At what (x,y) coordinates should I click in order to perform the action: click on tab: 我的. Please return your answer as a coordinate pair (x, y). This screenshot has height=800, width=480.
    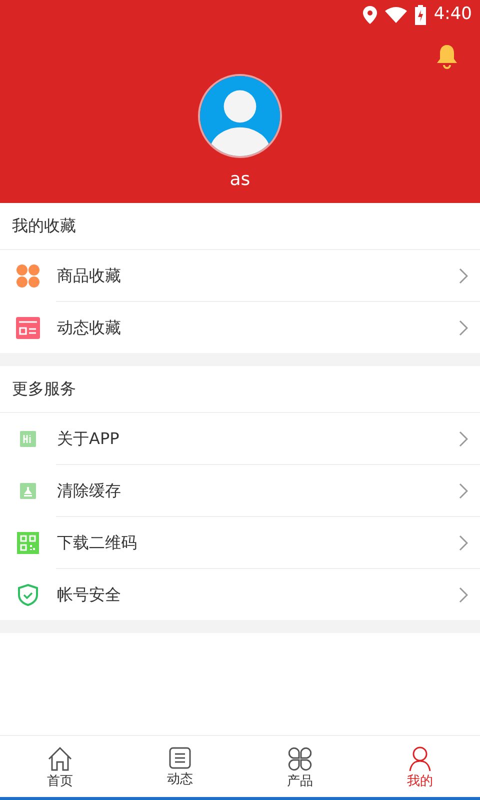
    Looking at the image, I should click on (420, 768).